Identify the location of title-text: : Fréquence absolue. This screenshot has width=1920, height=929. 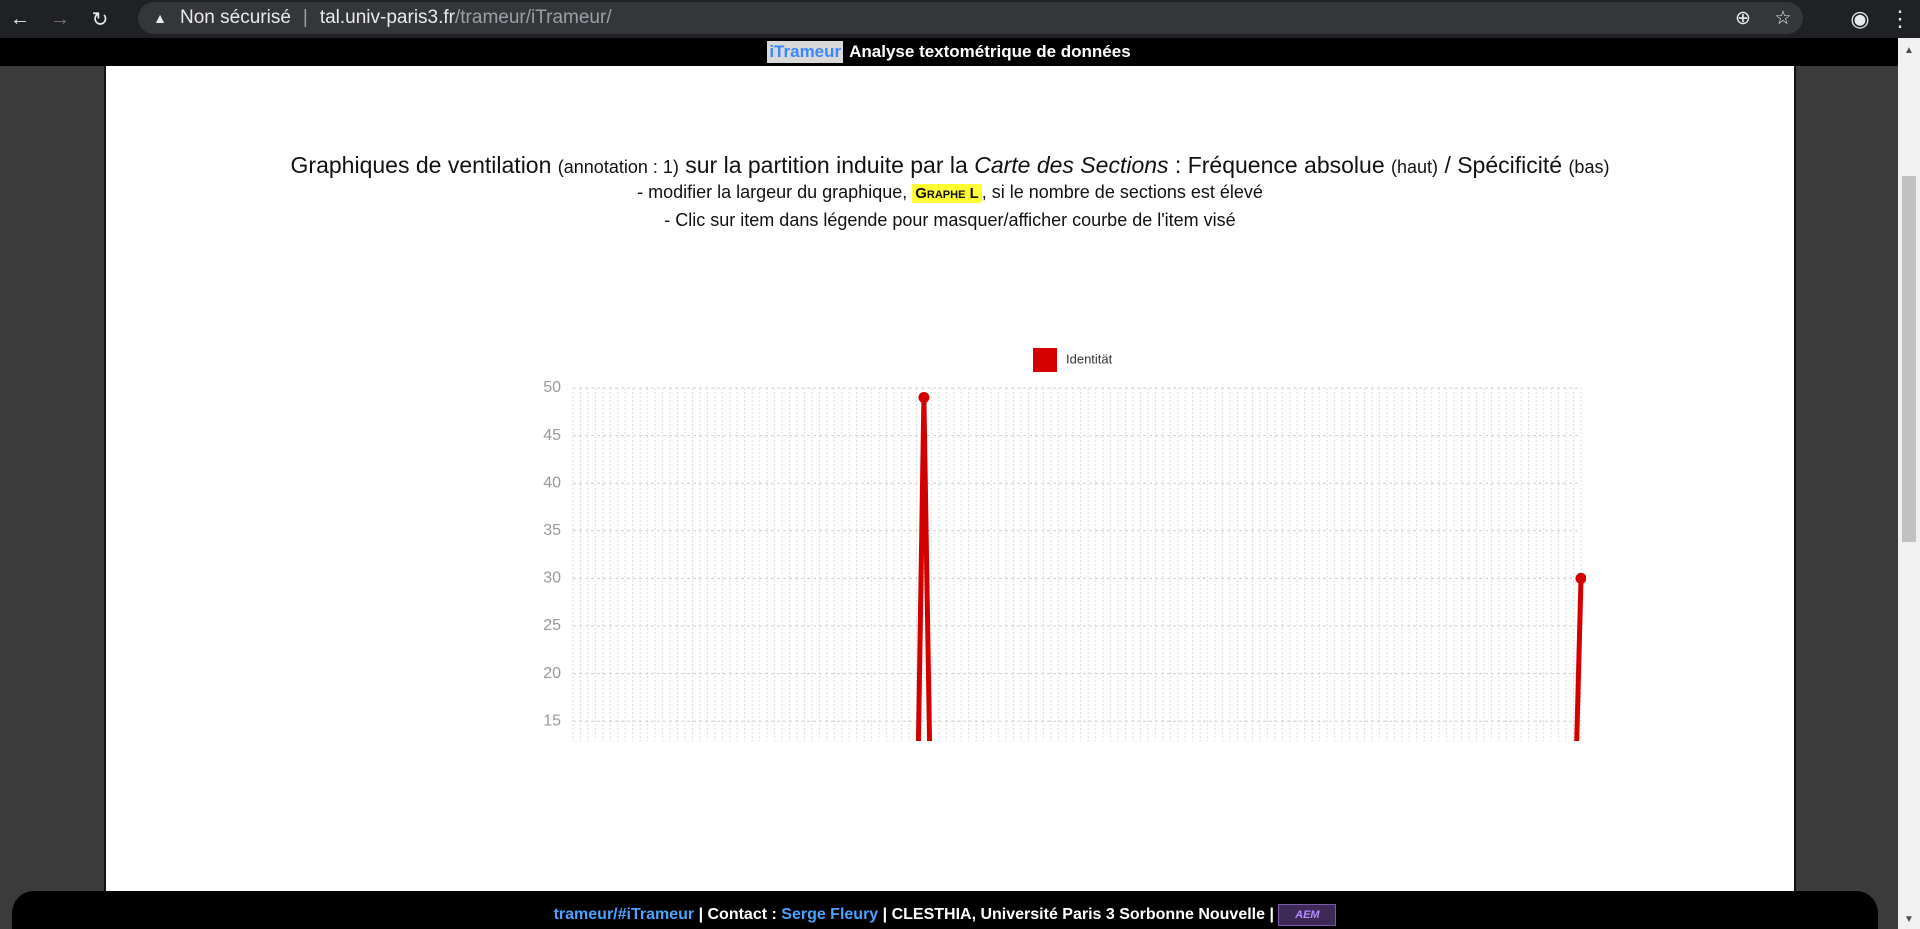
(1279, 165).